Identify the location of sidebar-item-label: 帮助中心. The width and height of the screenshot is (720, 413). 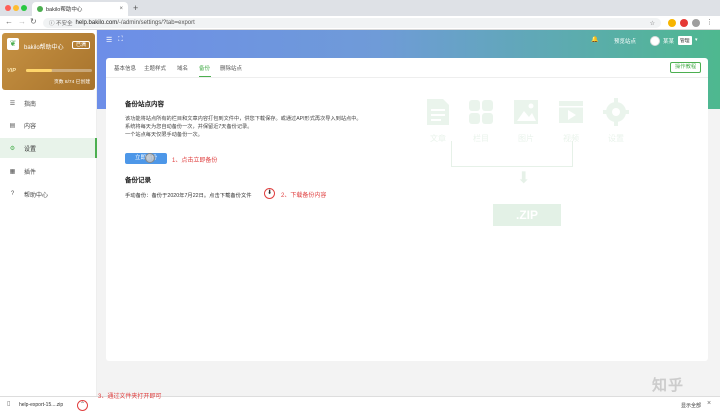
(36, 195).